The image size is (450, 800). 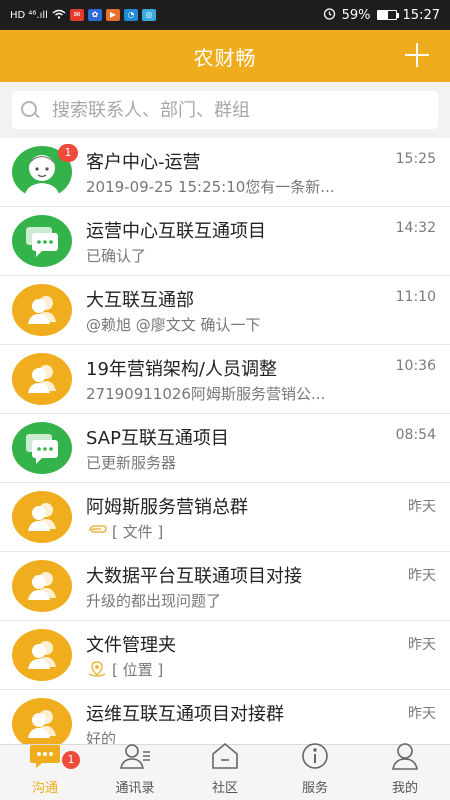 I want to click on preview-text: 升级的都出现问题了, so click(x=154, y=601).